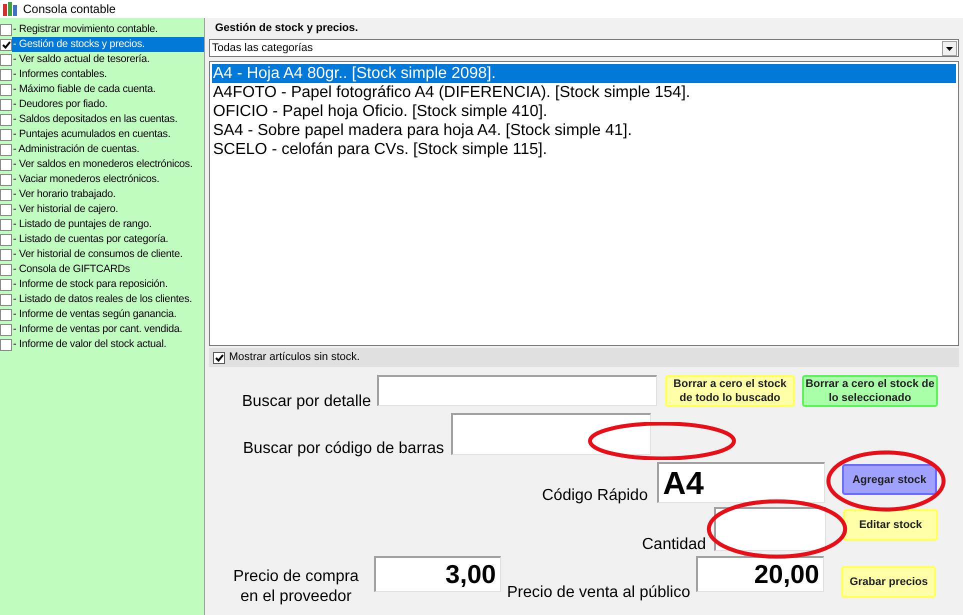 The width and height of the screenshot is (963, 615). I want to click on sidebar-item: - Ver historial de cajero., so click(67, 209).